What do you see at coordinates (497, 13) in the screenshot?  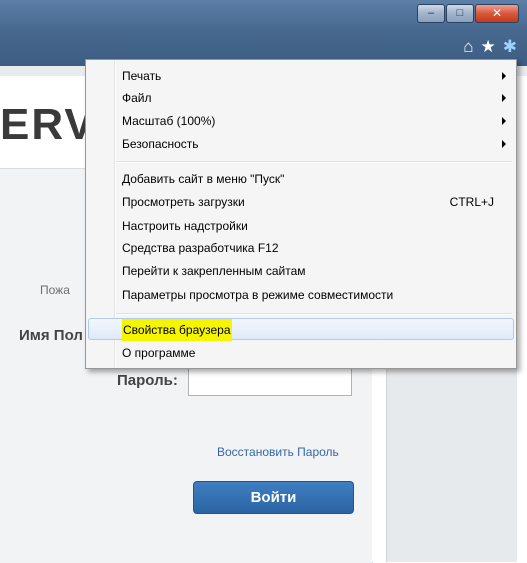 I see `close-button: ✕` at bounding box center [497, 13].